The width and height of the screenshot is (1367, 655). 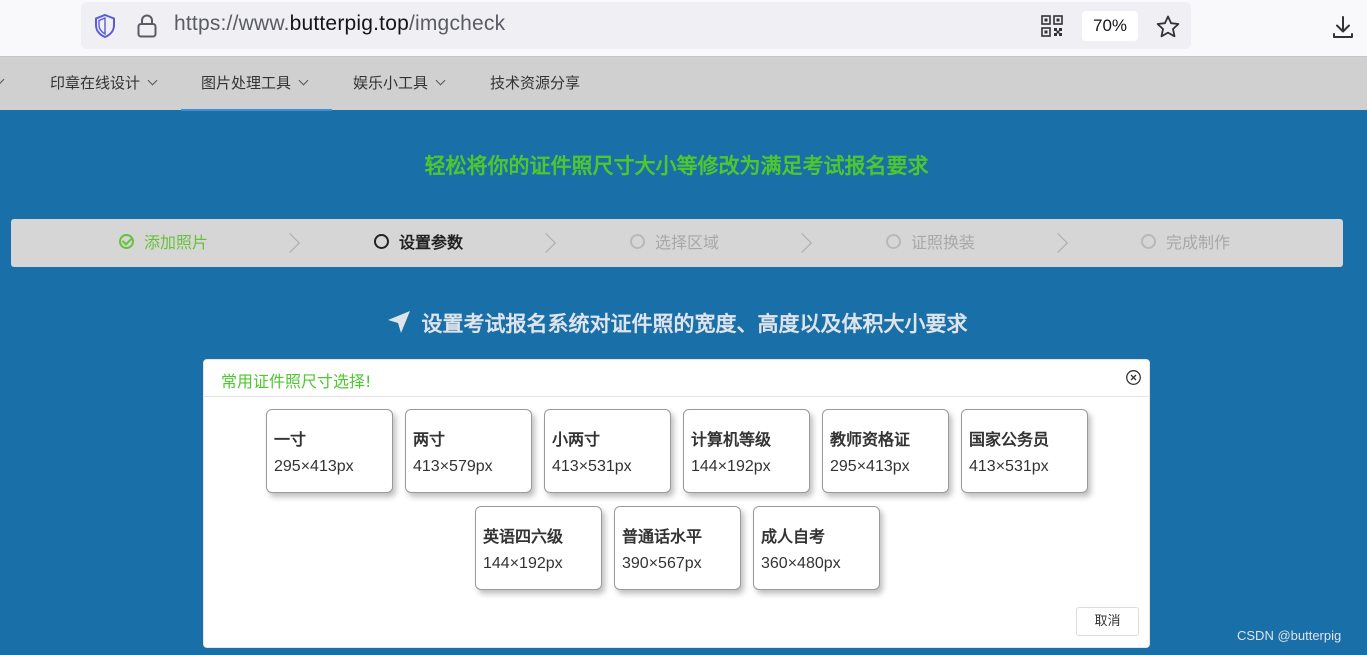 What do you see at coordinates (1168, 27) in the screenshot?
I see `bookmark-star-icon` at bounding box center [1168, 27].